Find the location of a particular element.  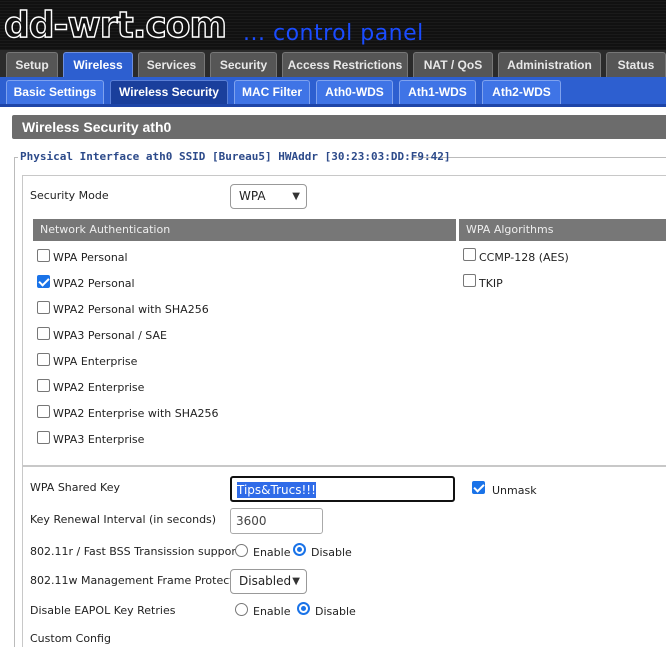

tab-wireless: Wireless is located at coordinates (98, 64).